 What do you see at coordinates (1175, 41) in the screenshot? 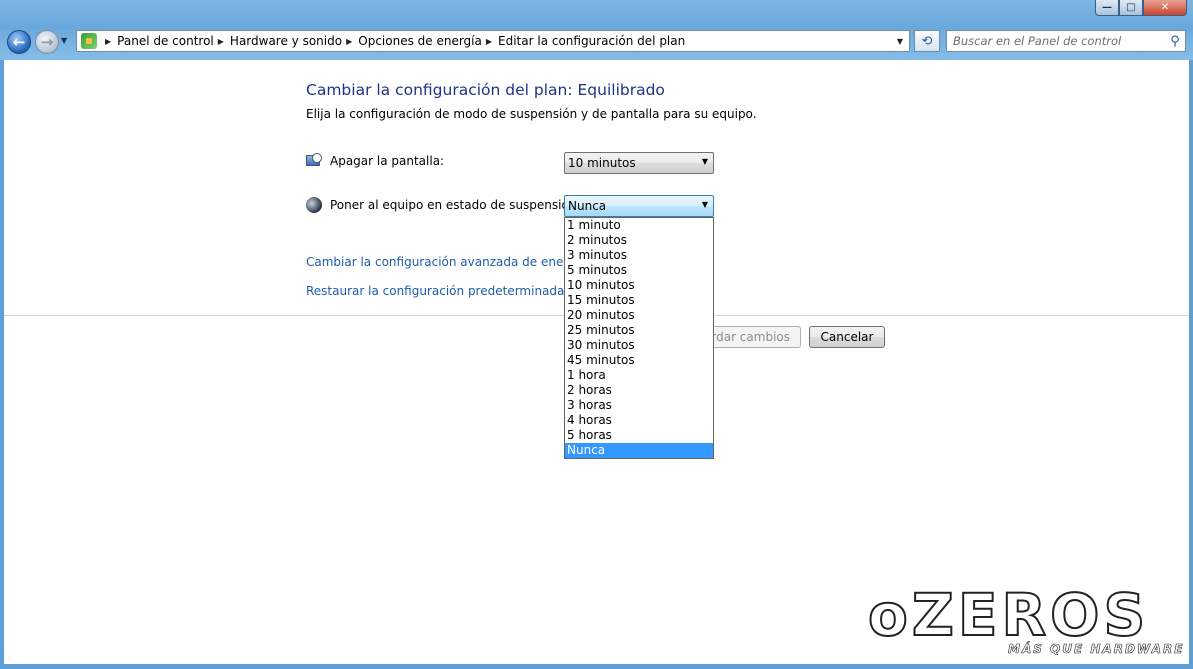
I see `search-icon: ⚲` at bounding box center [1175, 41].